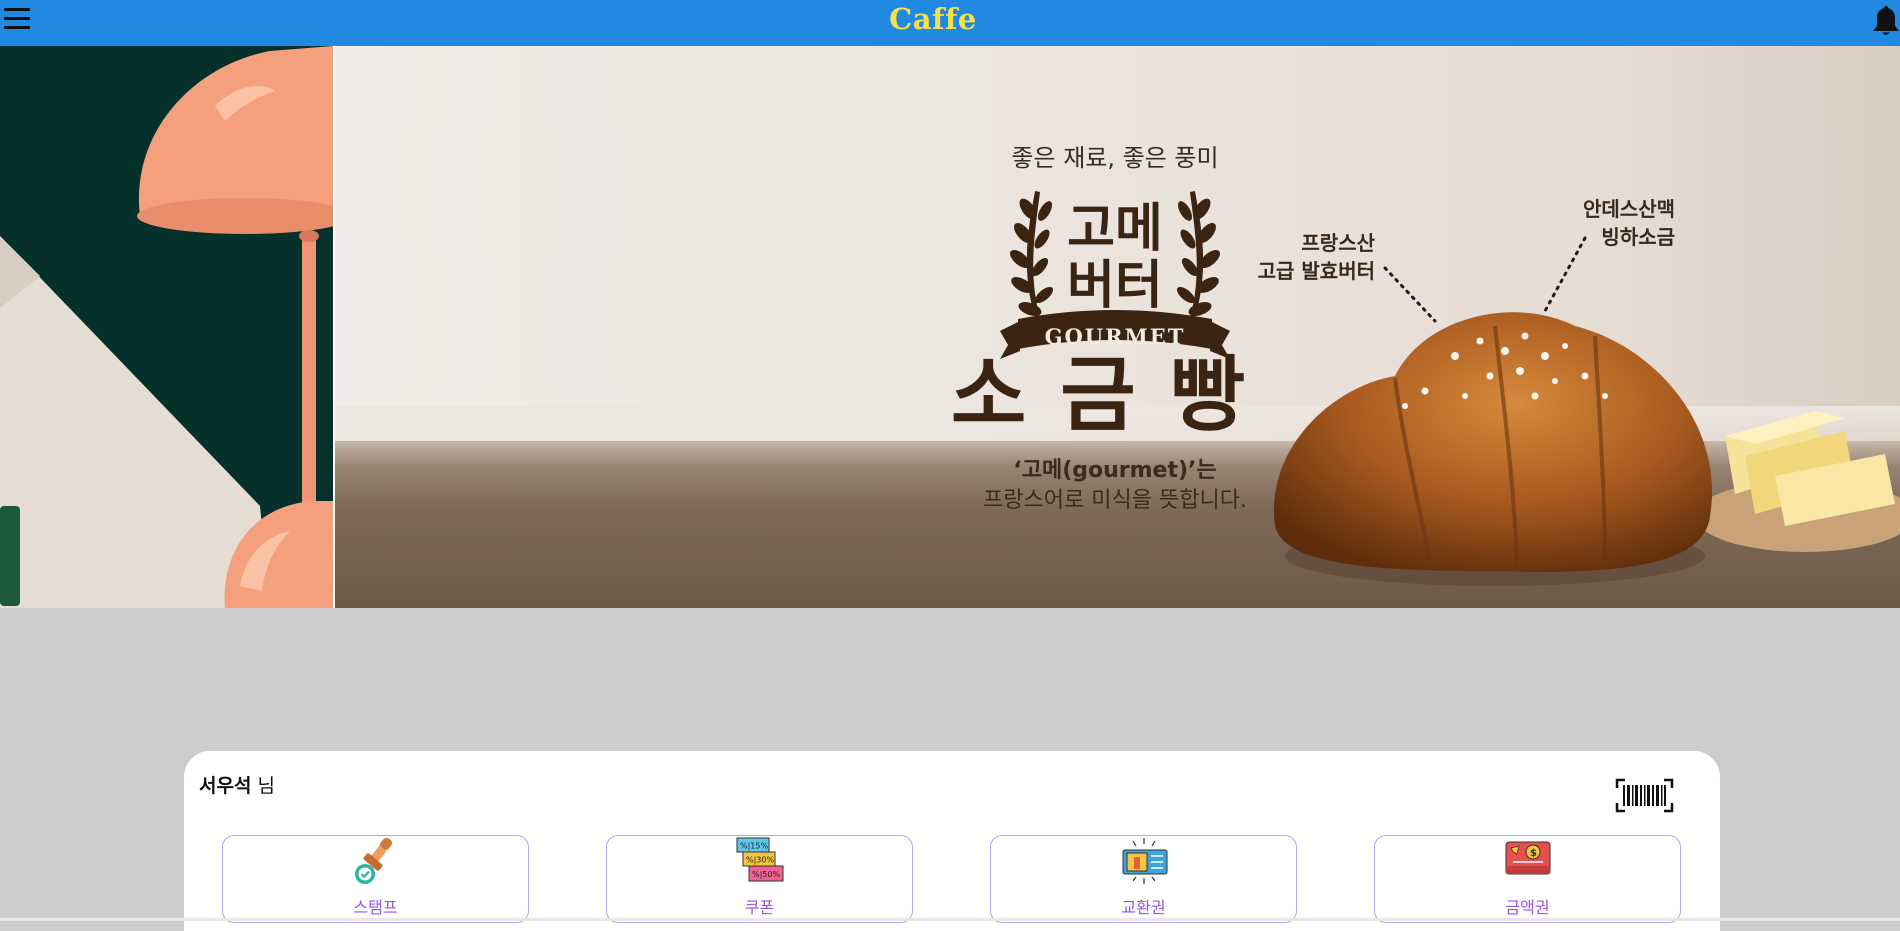 This screenshot has width=1900, height=931. Describe the element at coordinates (1528, 861) in the screenshot. I see `gift-card-icon: $` at that location.